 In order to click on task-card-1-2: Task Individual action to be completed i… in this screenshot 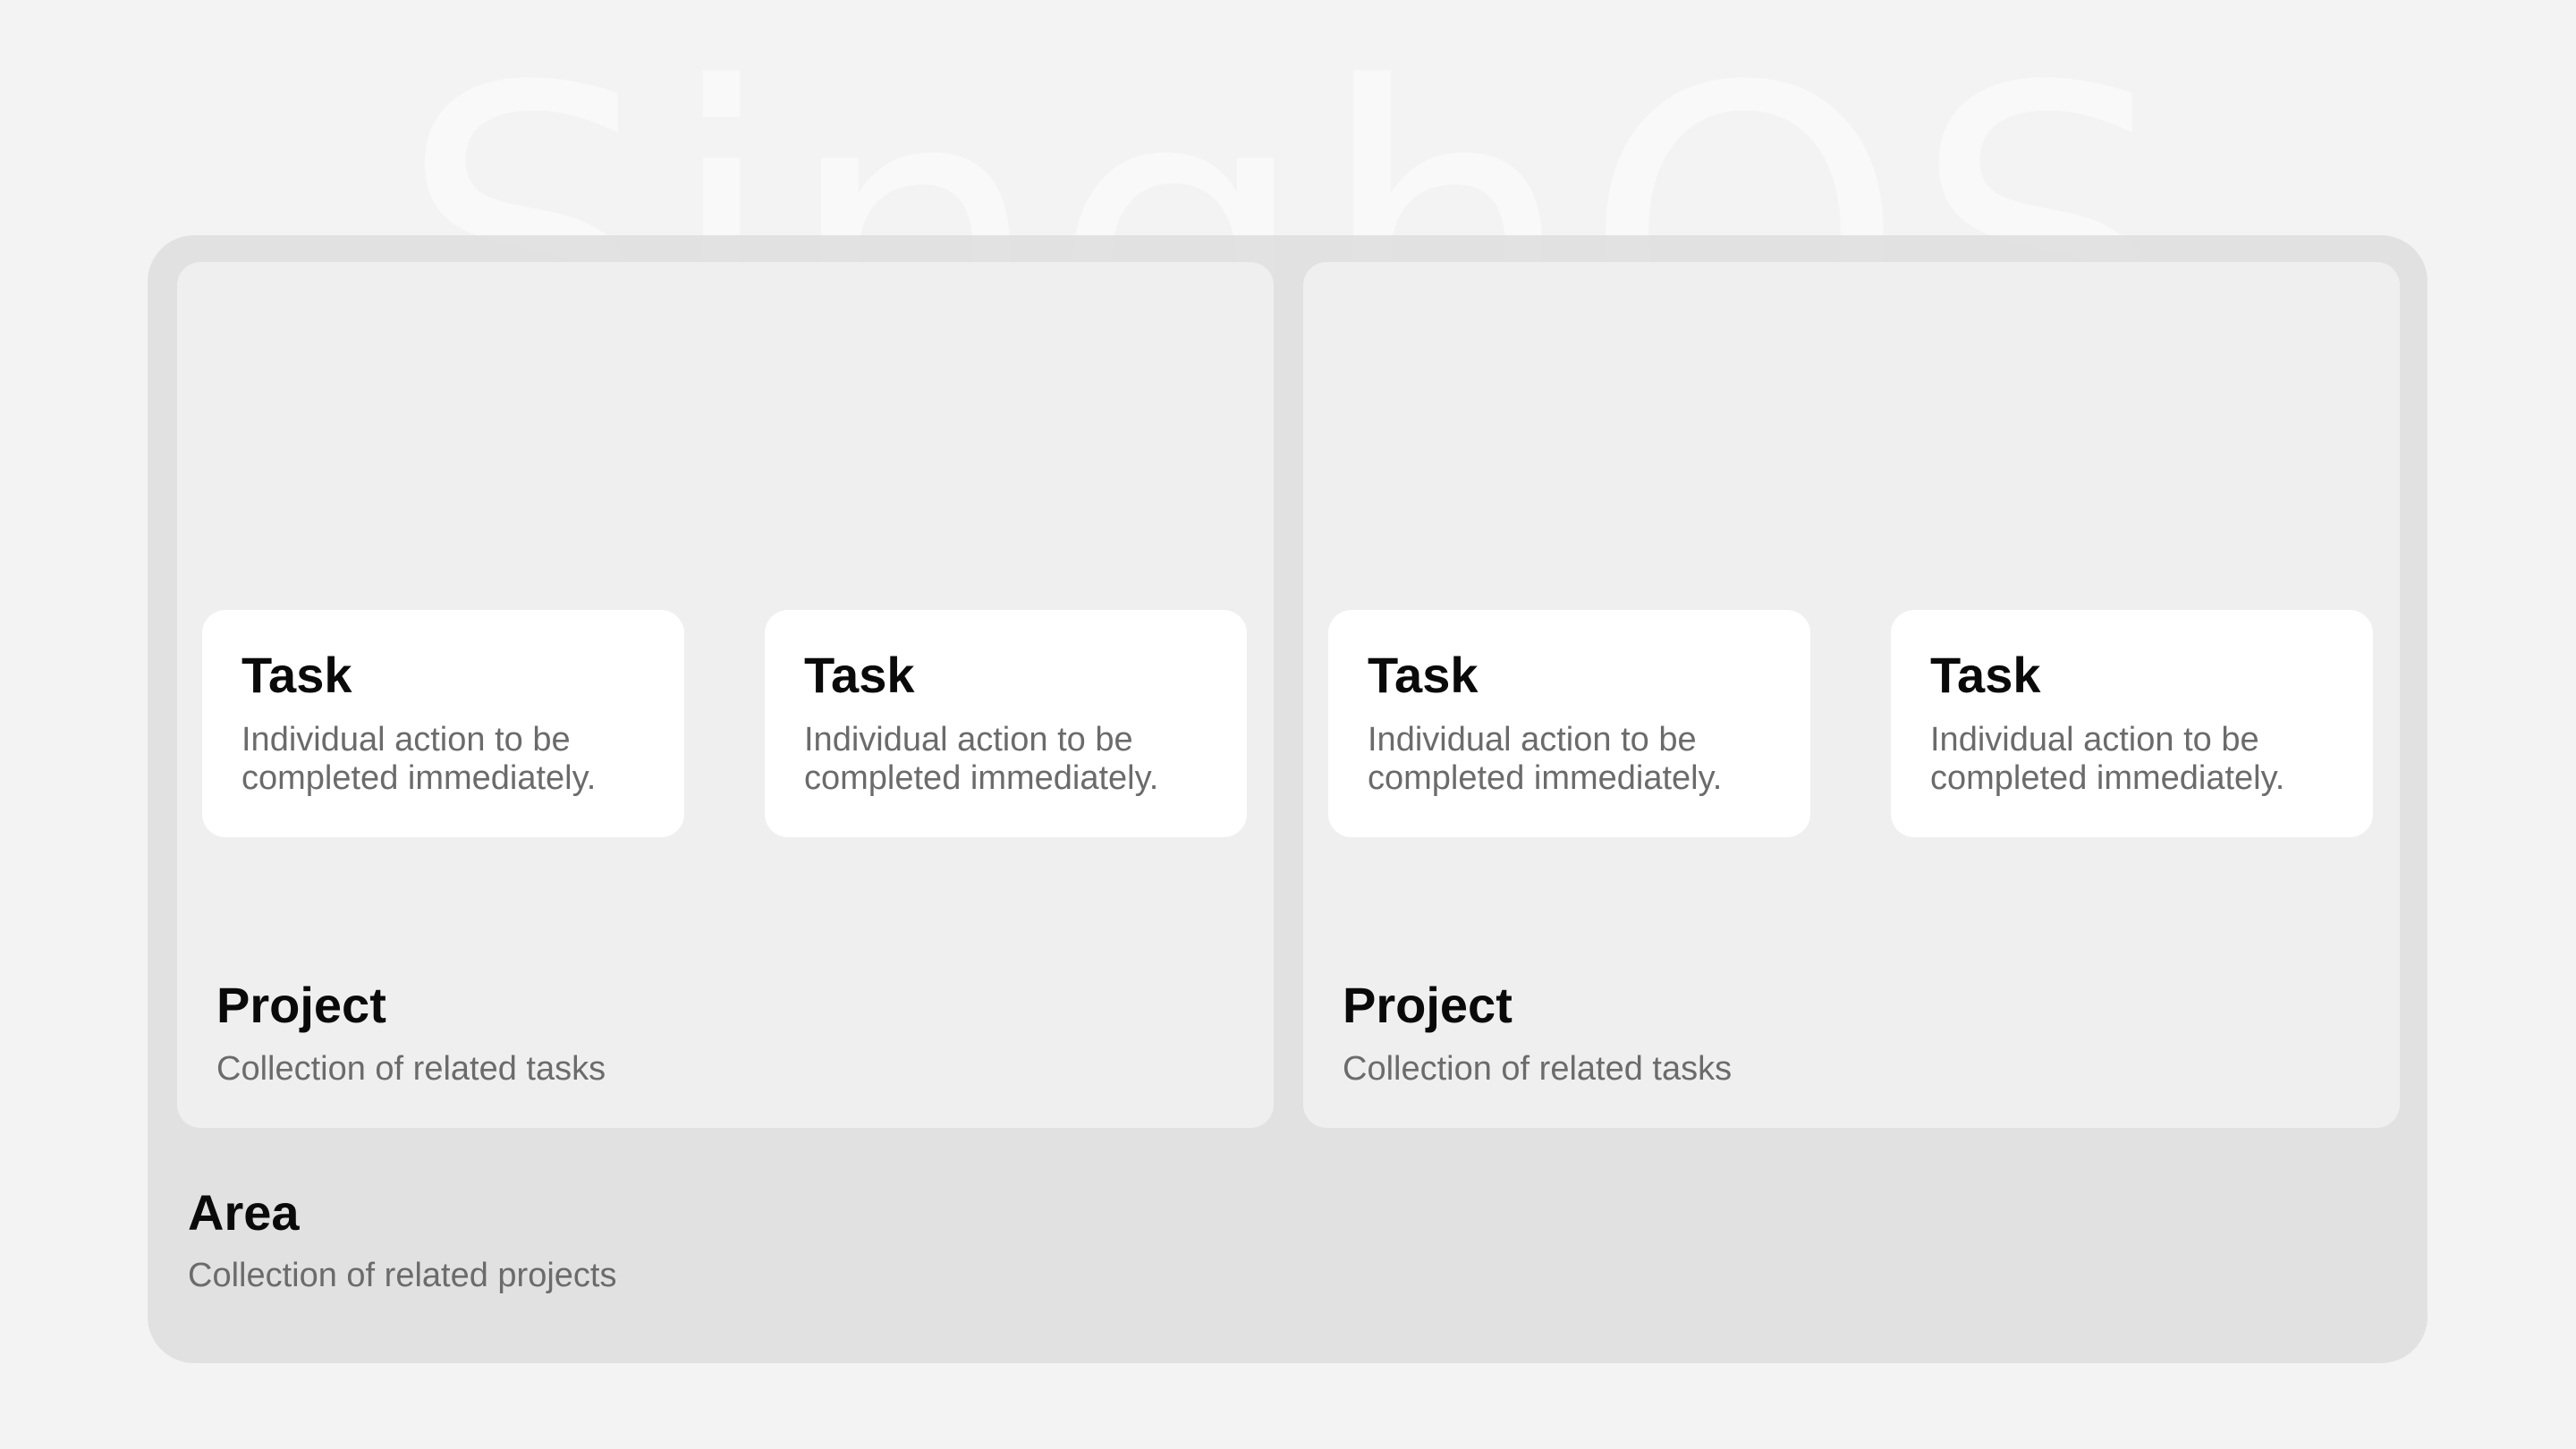, I will do `click(1006, 723)`.